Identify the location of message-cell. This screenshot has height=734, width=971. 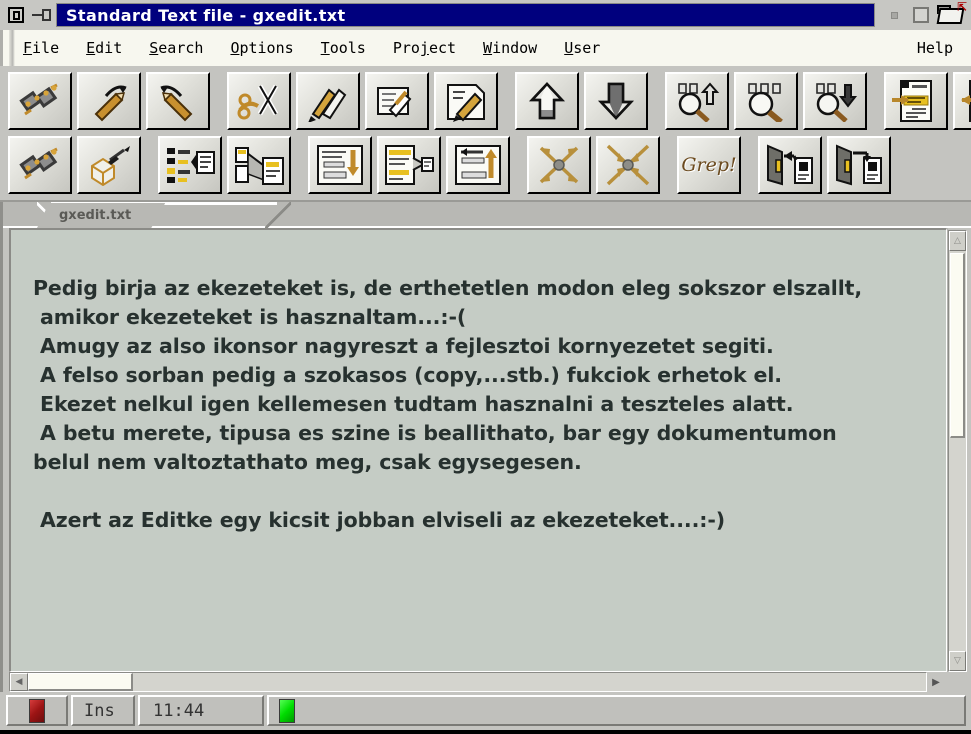
(616, 710).